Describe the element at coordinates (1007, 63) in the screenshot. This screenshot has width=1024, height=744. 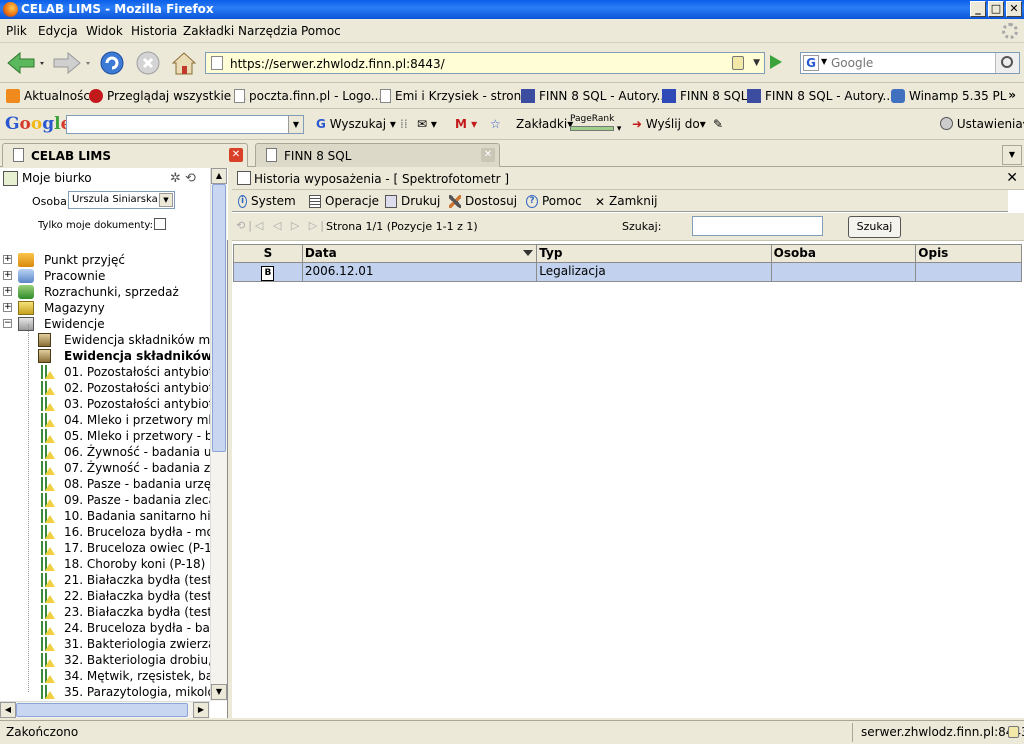
I see `magnifier-icon` at that location.